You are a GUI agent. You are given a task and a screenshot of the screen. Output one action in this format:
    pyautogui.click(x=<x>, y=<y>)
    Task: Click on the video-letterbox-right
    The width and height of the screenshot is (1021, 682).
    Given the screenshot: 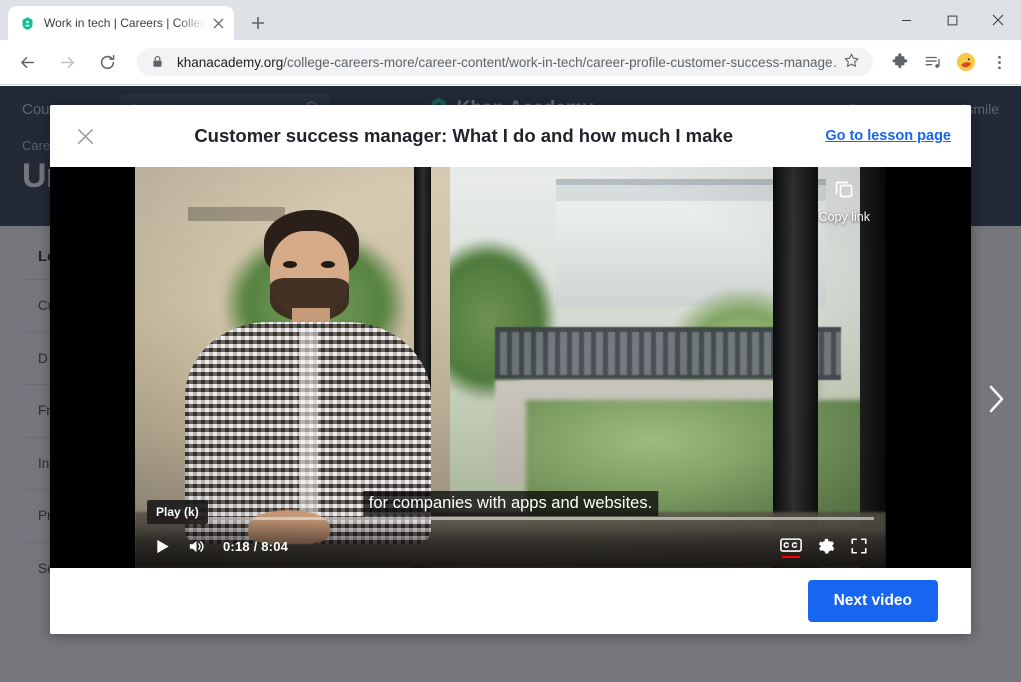 What is the action you would take?
    pyautogui.click(x=928, y=367)
    